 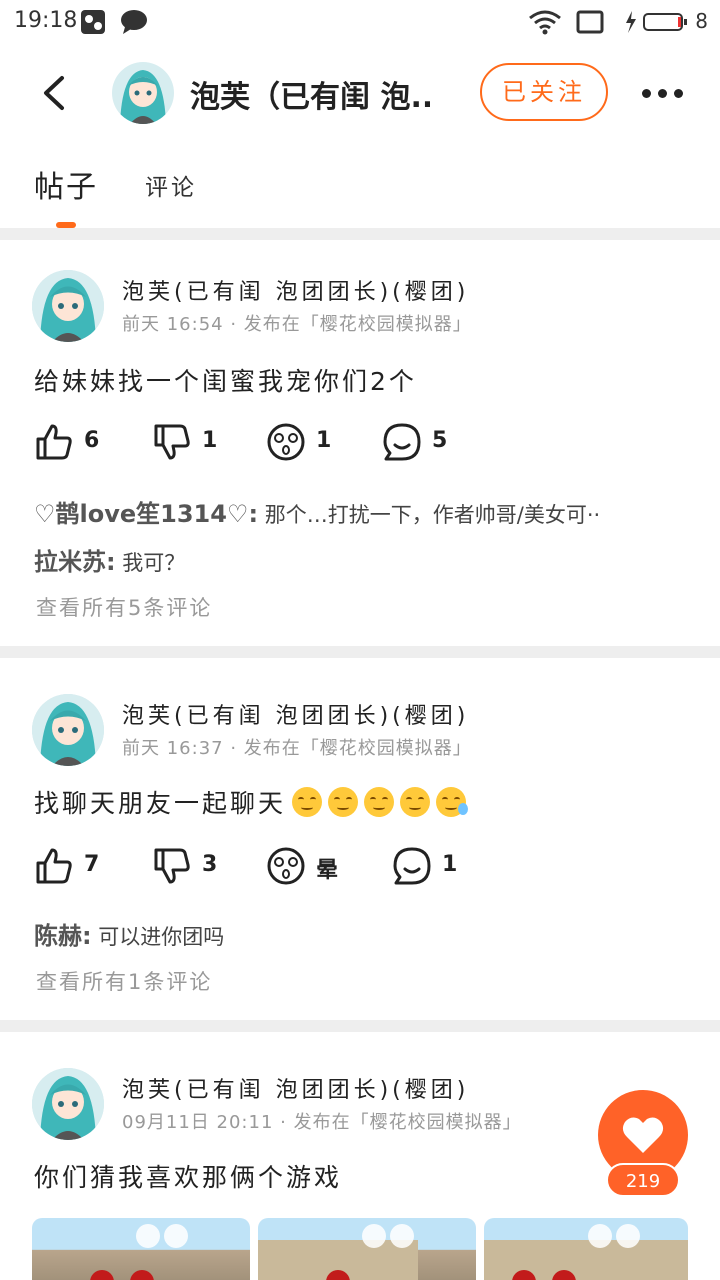 What do you see at coordinates (643, 1180) in the screenshot?
I see `like-total-badge: 219` at bounding box center [643, 1180].